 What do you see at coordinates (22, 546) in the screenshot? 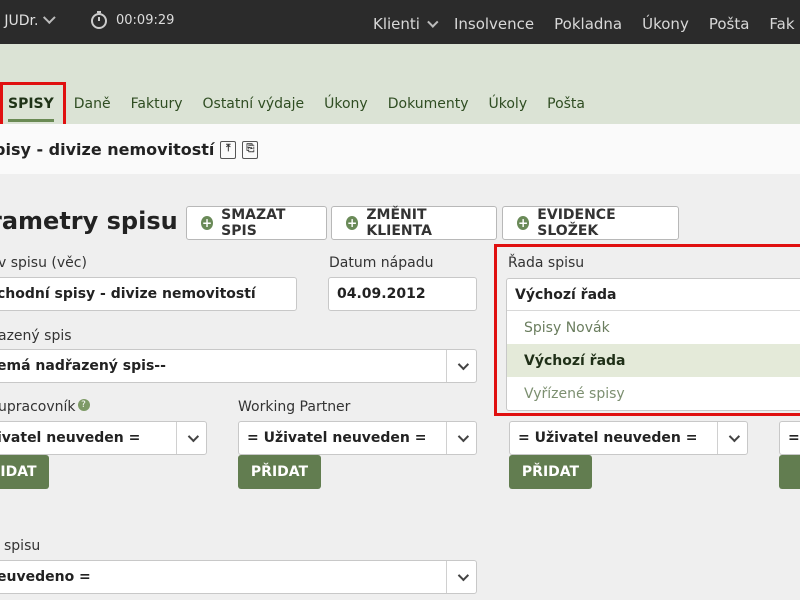
I see `file-state-label: spisu` at bounding box center [22, 546].